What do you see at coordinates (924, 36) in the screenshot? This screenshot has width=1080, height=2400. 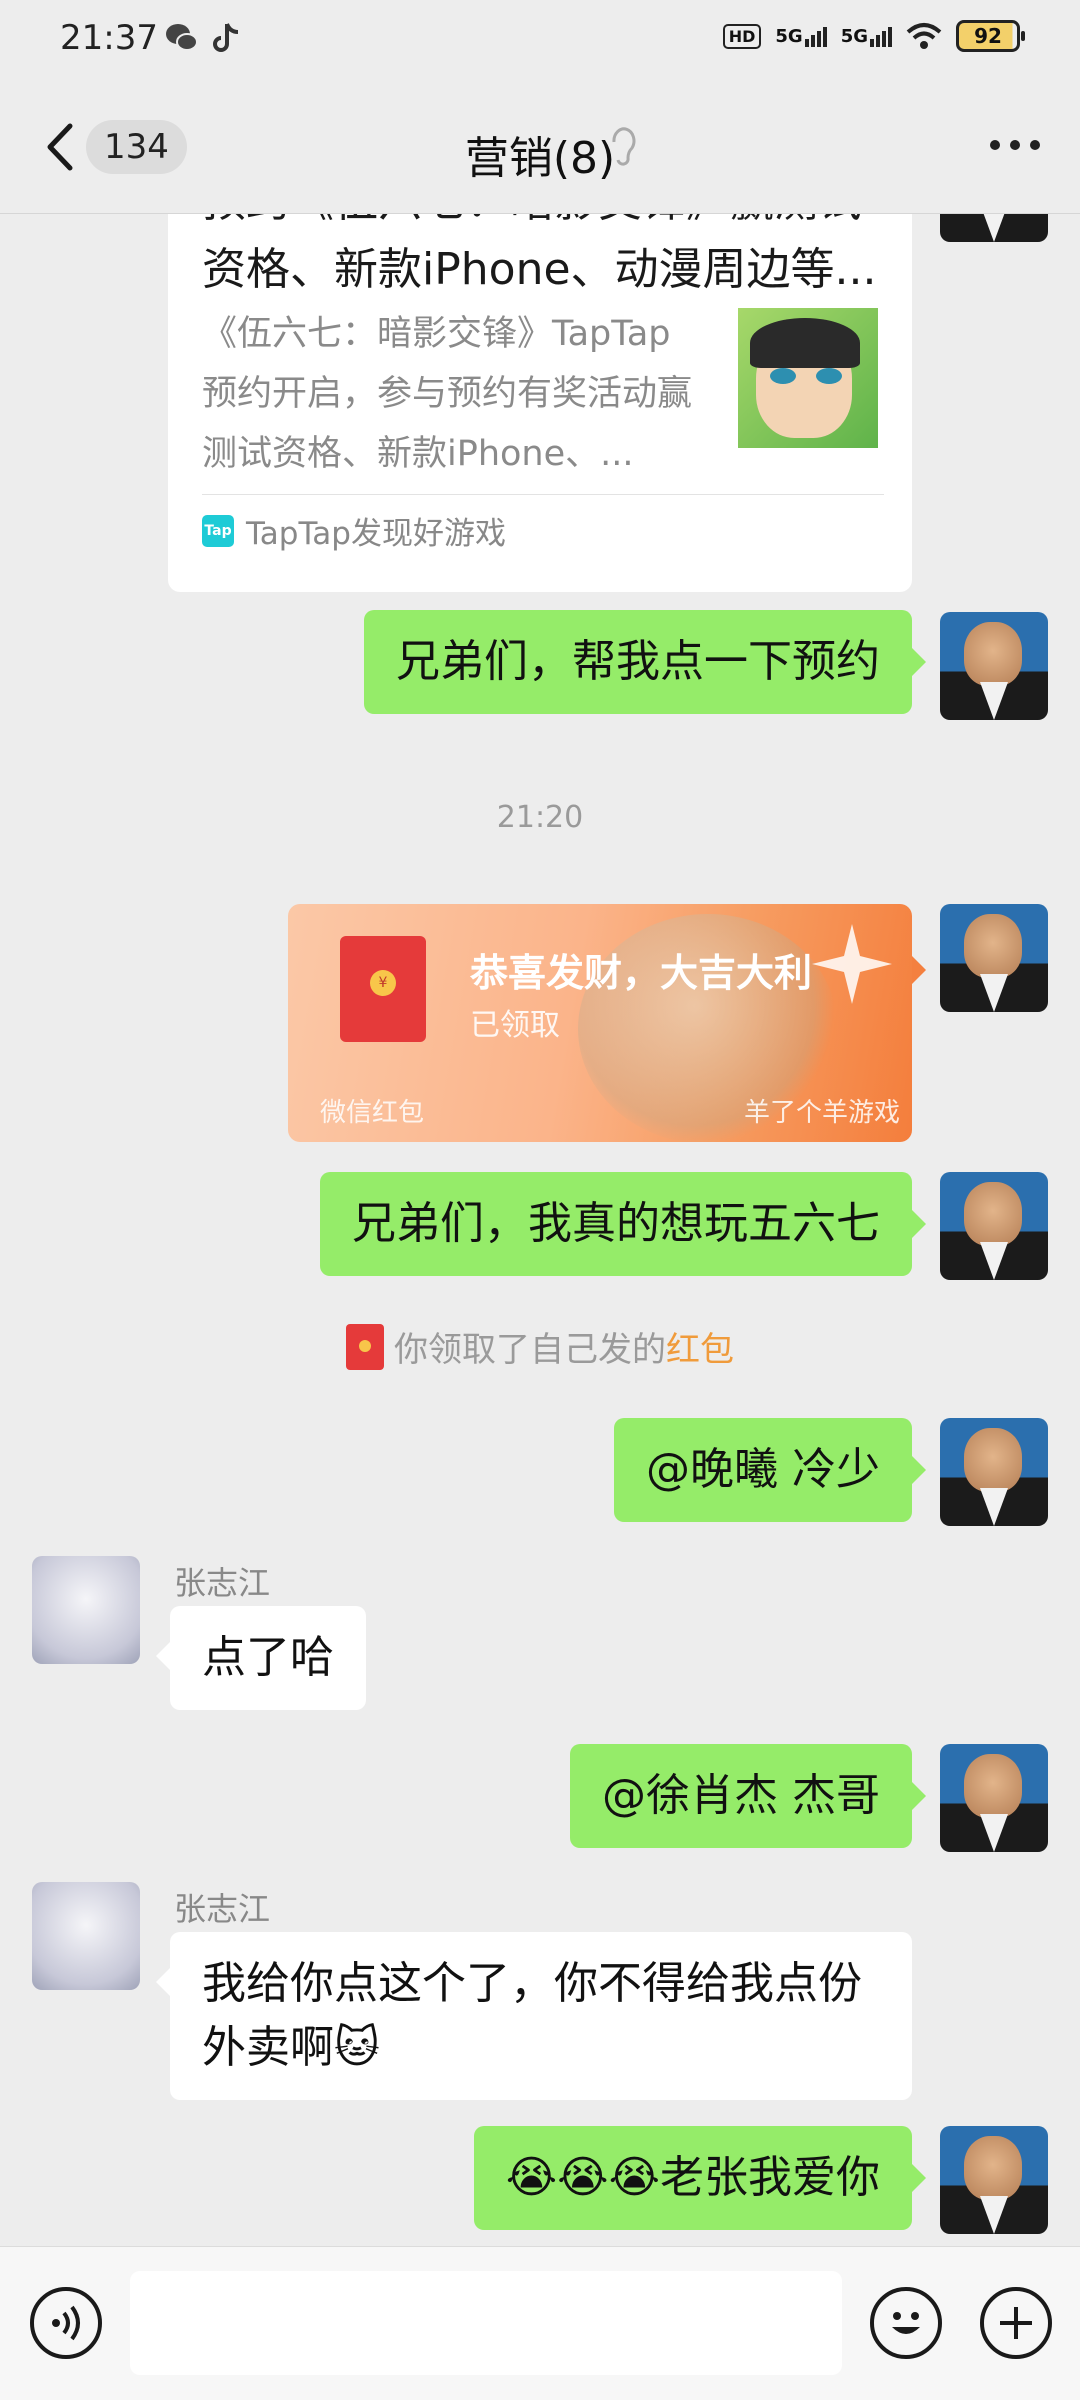 I see `wifi-icon` at bounding box center [924, 36].